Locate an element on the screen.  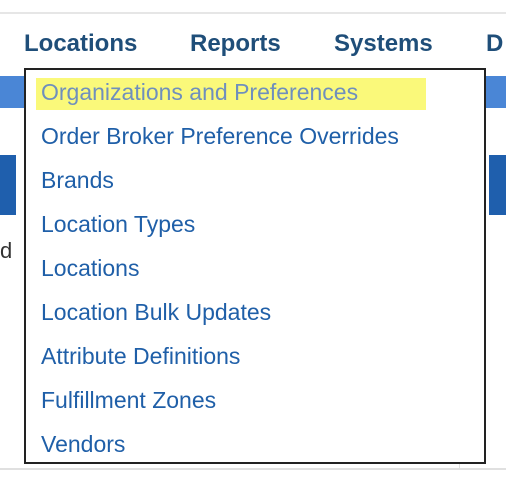
top-menu-bar: Locations Reports Systems D is located at coordinates (253, 44).